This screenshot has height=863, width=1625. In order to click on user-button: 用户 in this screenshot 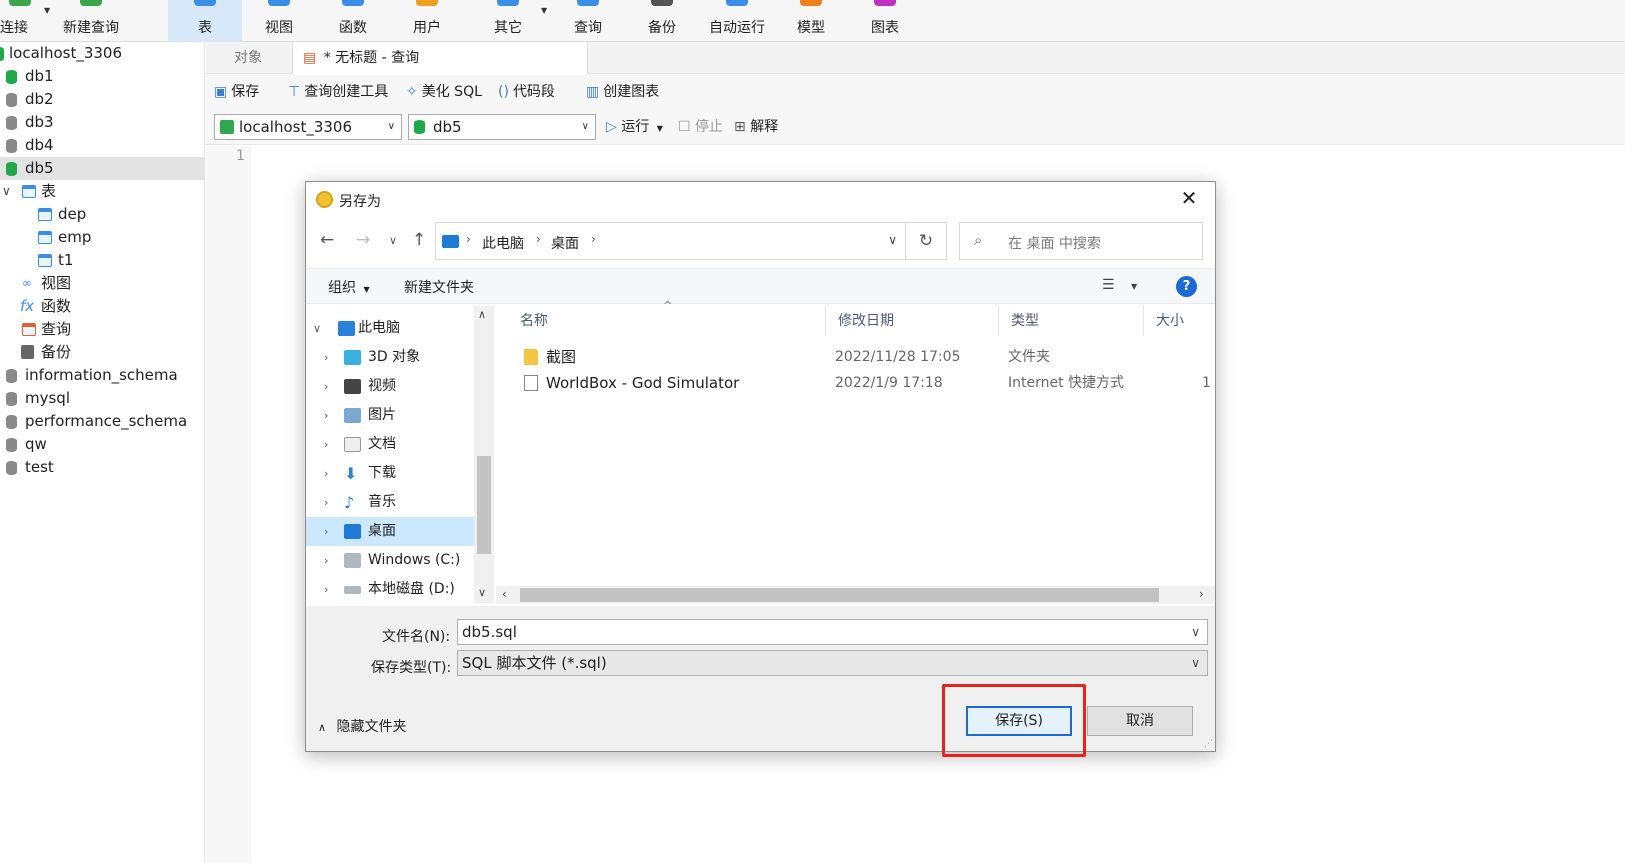, I will do `click(427, 21)`.